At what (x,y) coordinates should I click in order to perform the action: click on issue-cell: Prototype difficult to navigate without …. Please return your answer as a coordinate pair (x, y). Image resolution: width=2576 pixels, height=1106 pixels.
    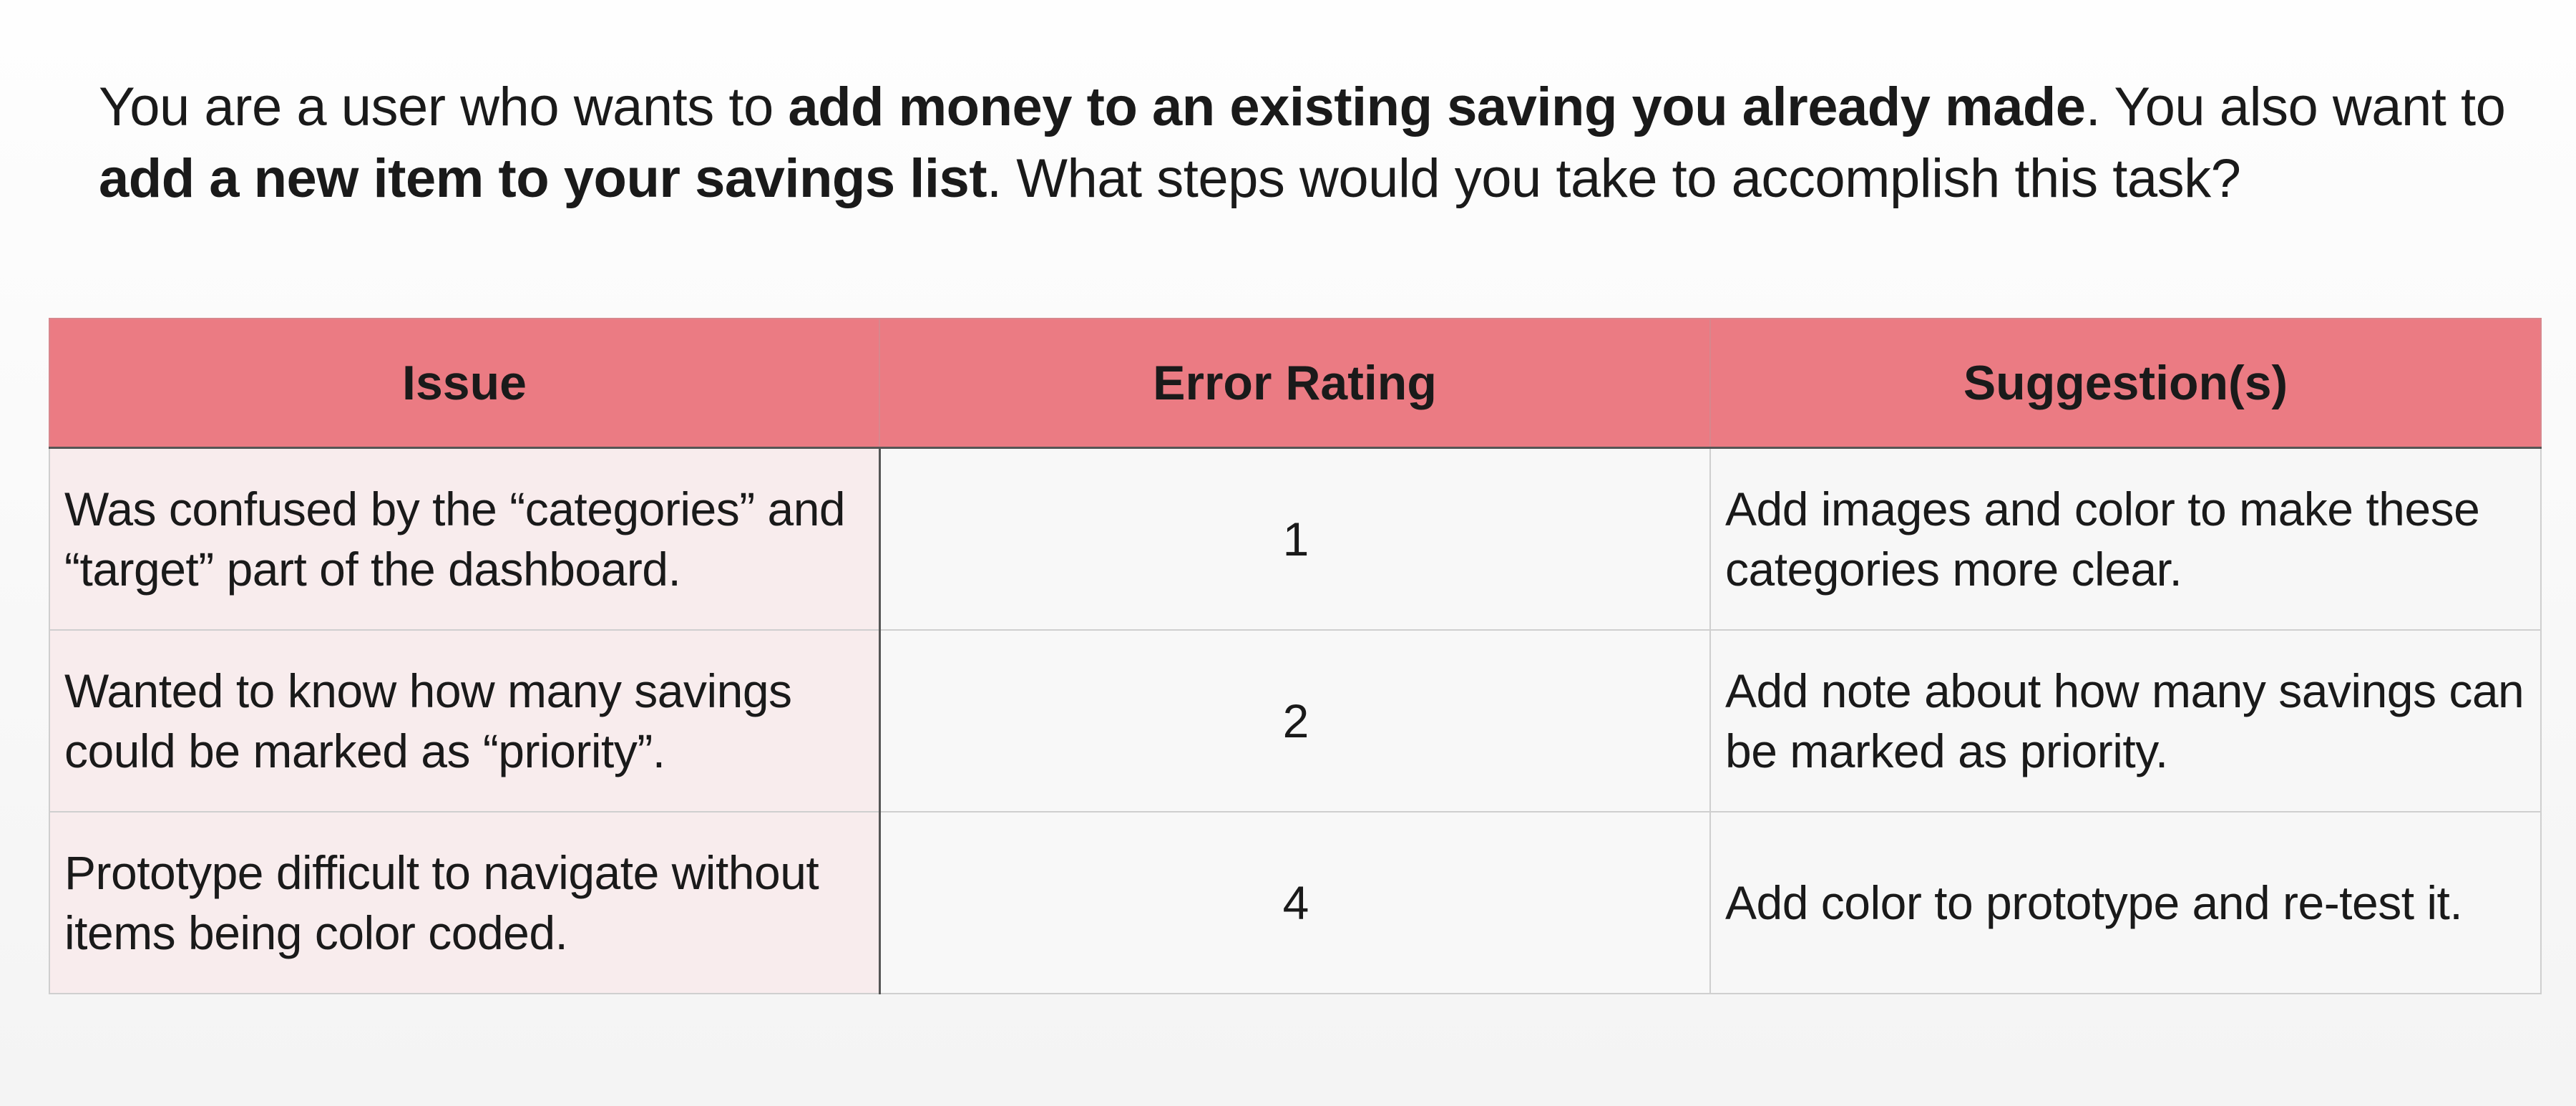
    Looking at the image, I should click on (465, 903).